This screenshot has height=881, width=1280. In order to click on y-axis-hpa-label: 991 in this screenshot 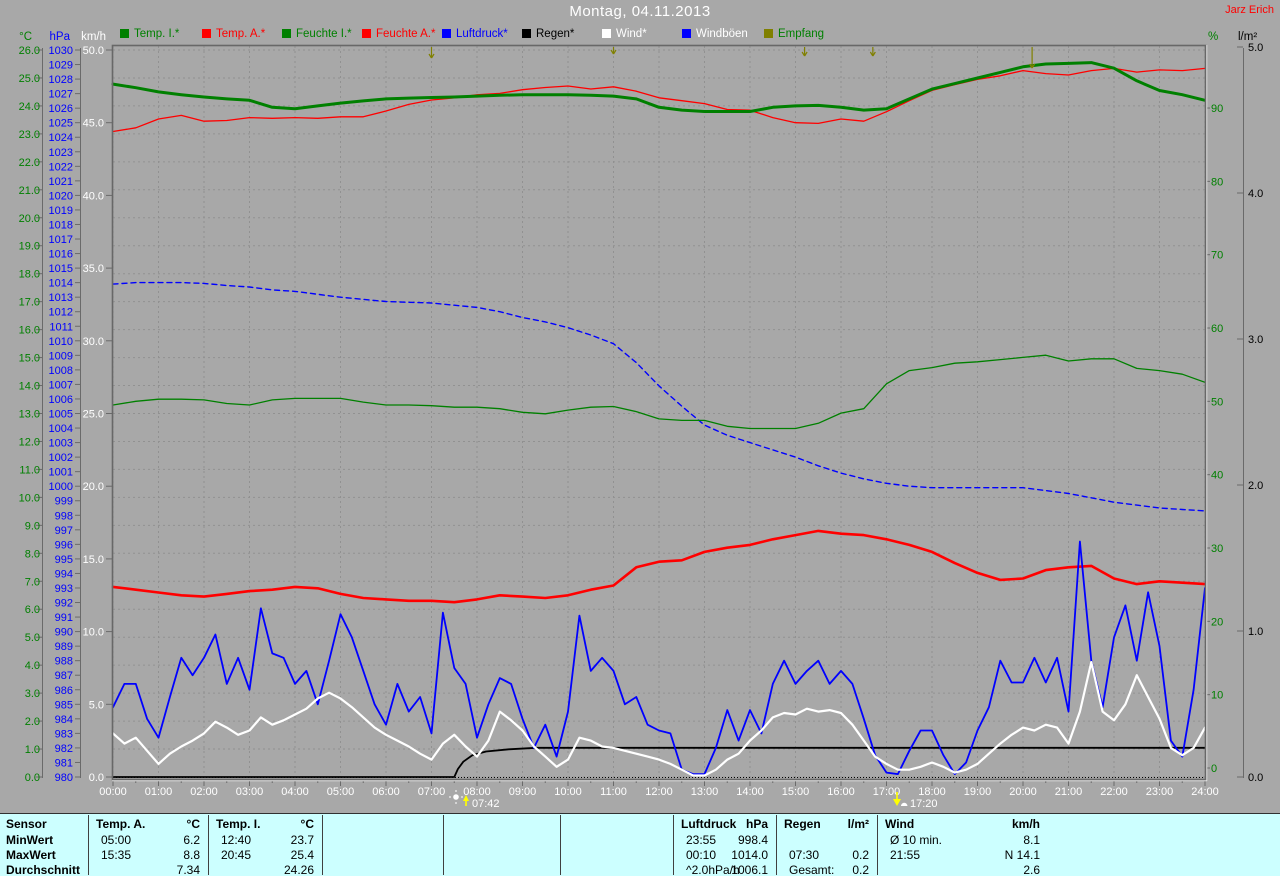, I will do `click(64, 618)`.